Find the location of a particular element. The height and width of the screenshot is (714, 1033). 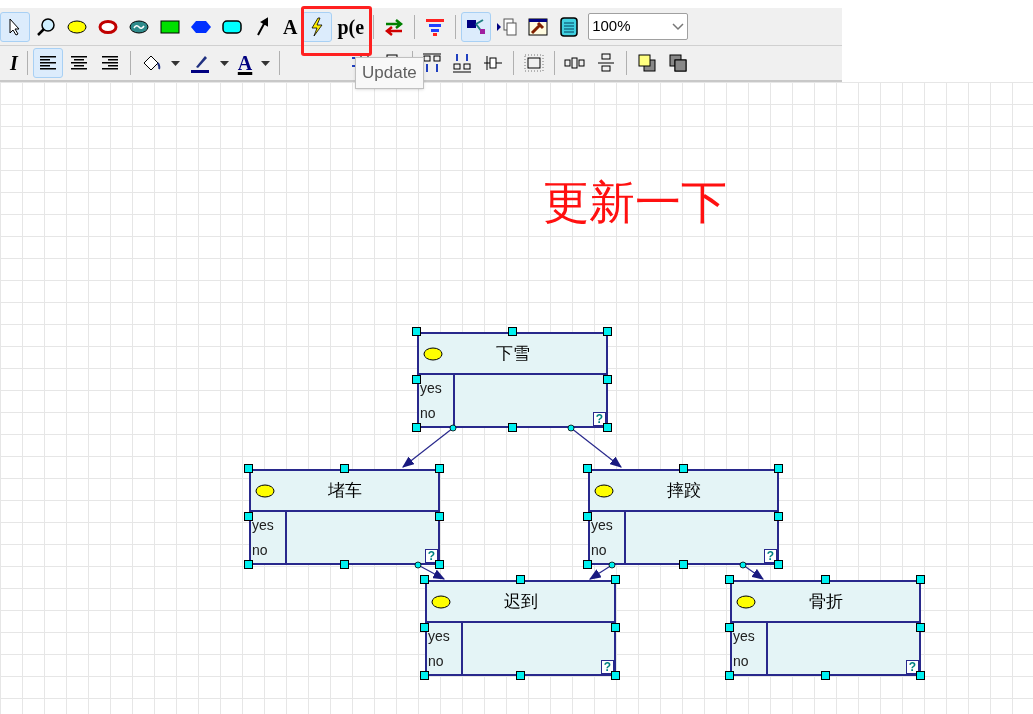

hammer-window-icon is located at coordinates (538, 26).